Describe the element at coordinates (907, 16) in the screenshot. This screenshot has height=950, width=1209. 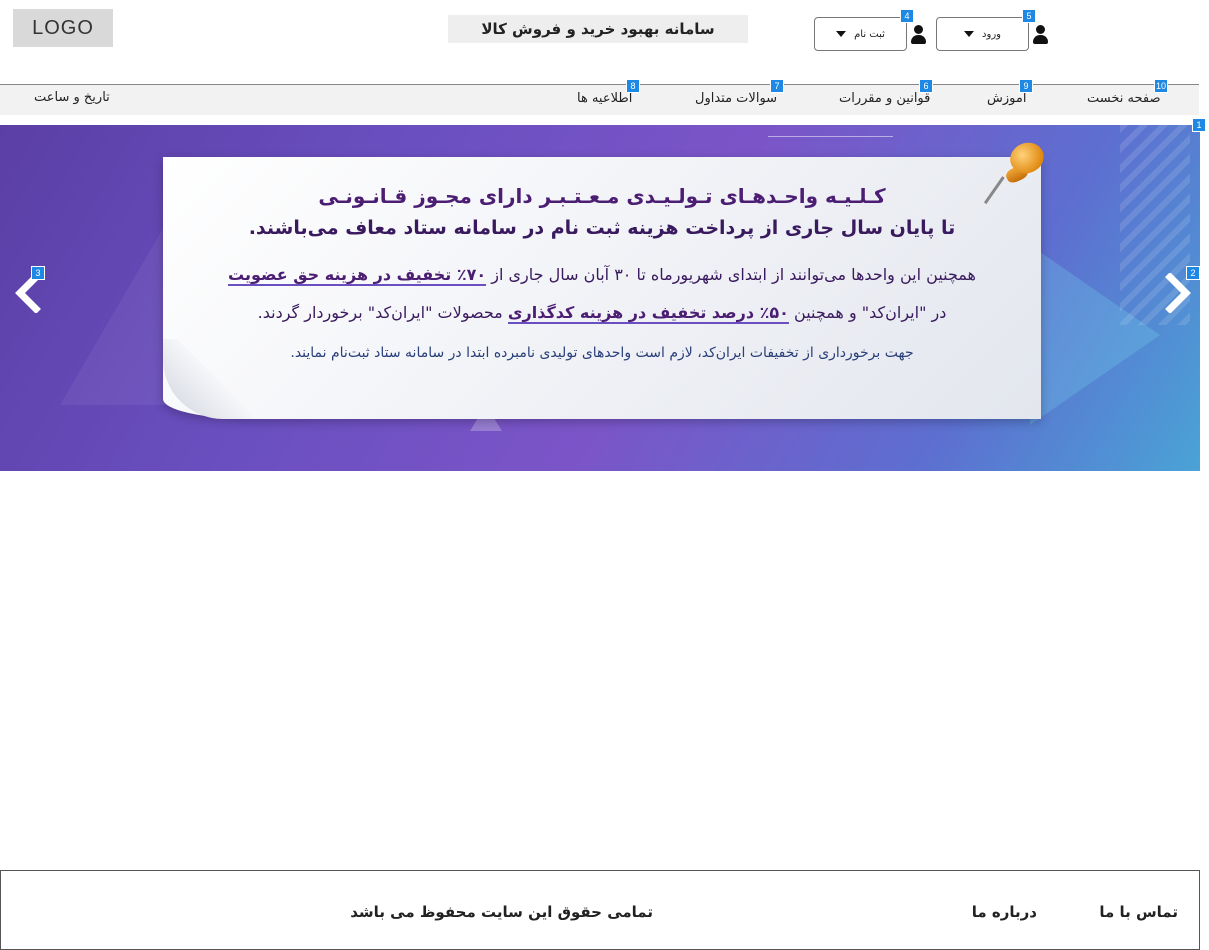
I see `register-badge: 4` at that location.